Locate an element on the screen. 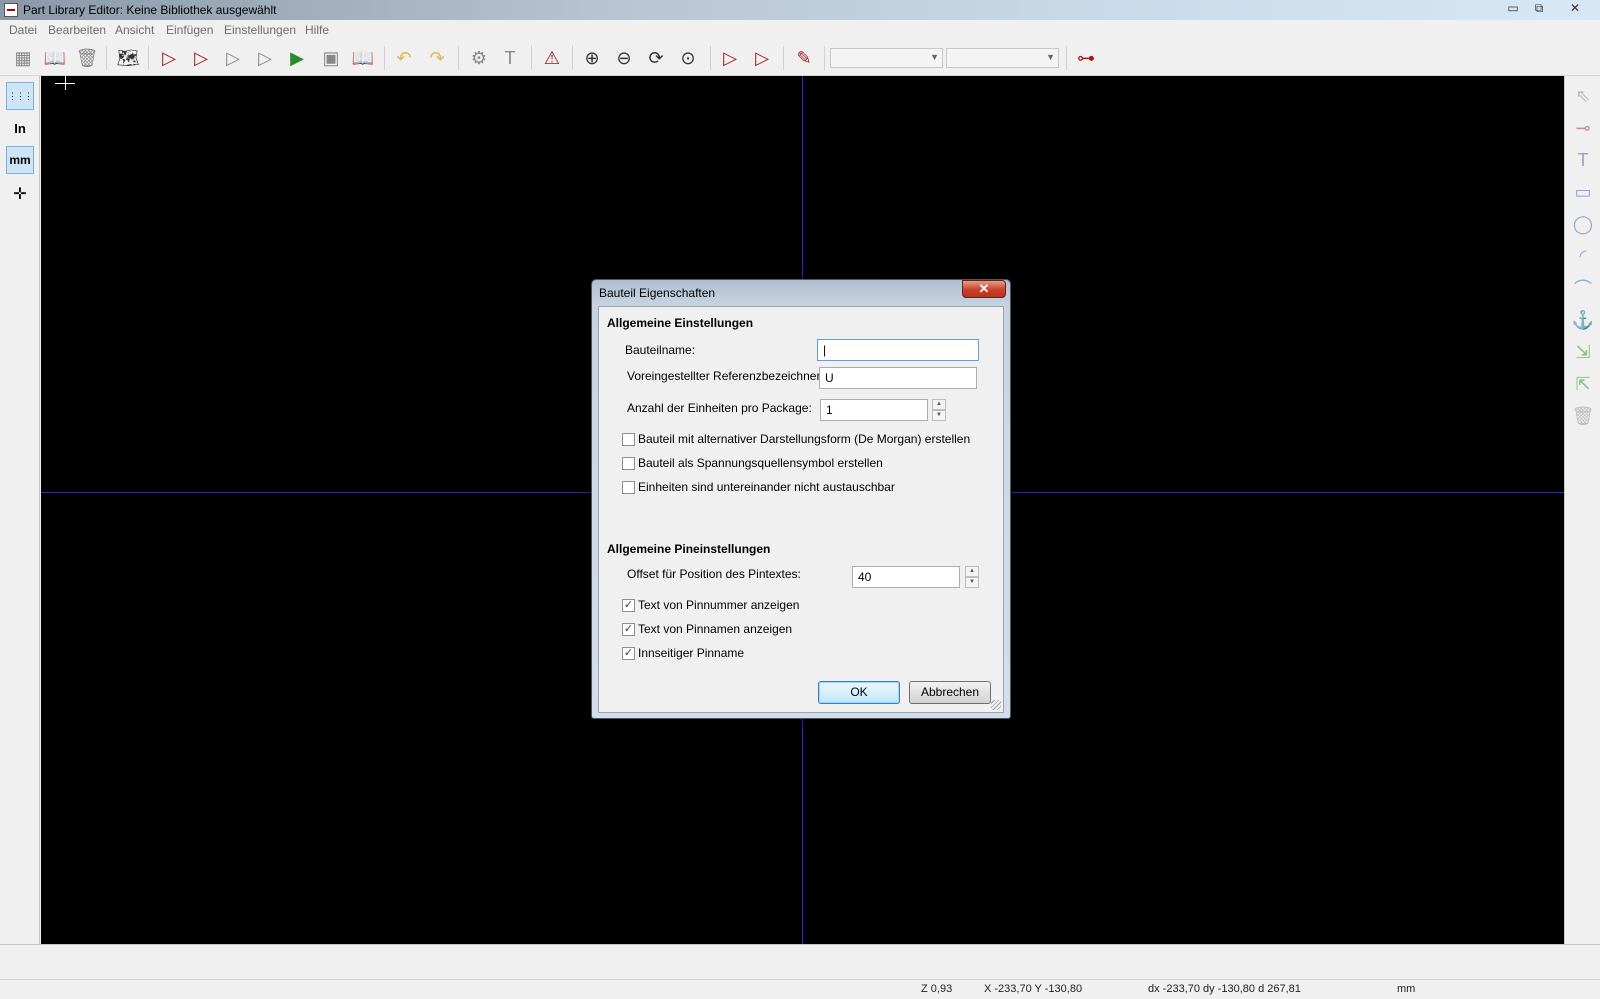 The image size is (1600, 999). units-per-package-input: 1 is located at coordinates (874, 410).